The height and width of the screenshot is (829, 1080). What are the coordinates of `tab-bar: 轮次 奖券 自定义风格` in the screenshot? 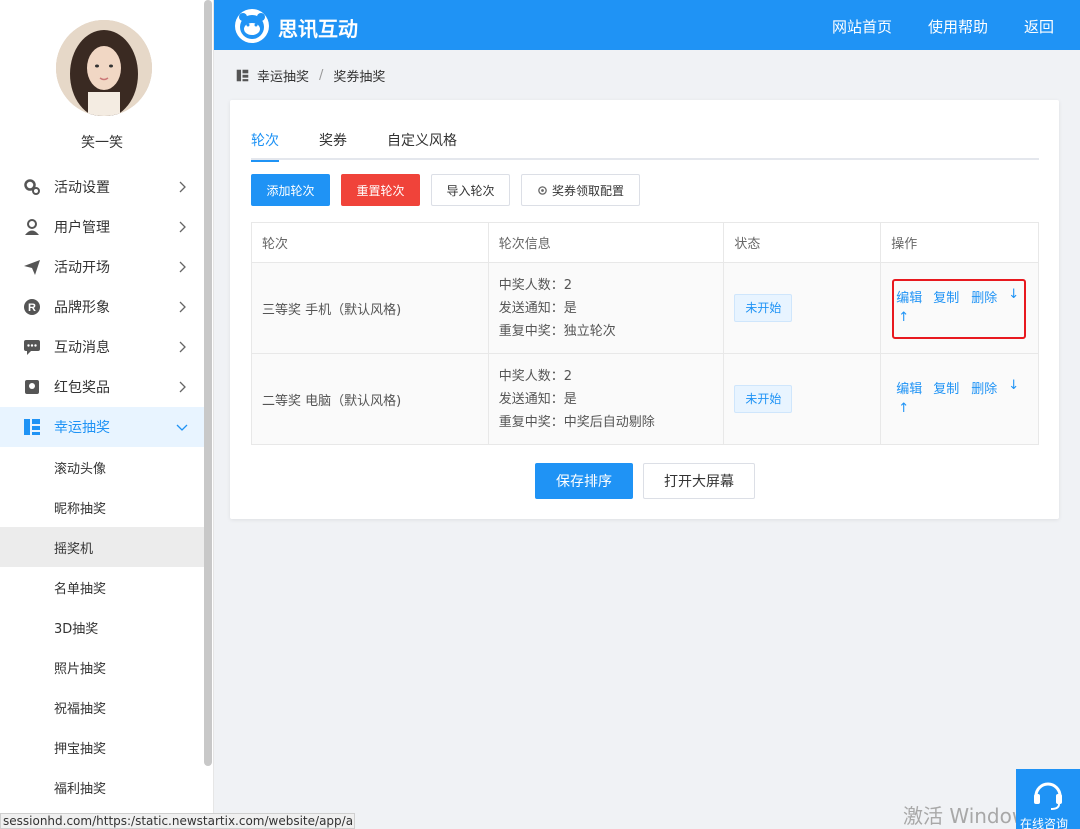 It's located at (645, 146).